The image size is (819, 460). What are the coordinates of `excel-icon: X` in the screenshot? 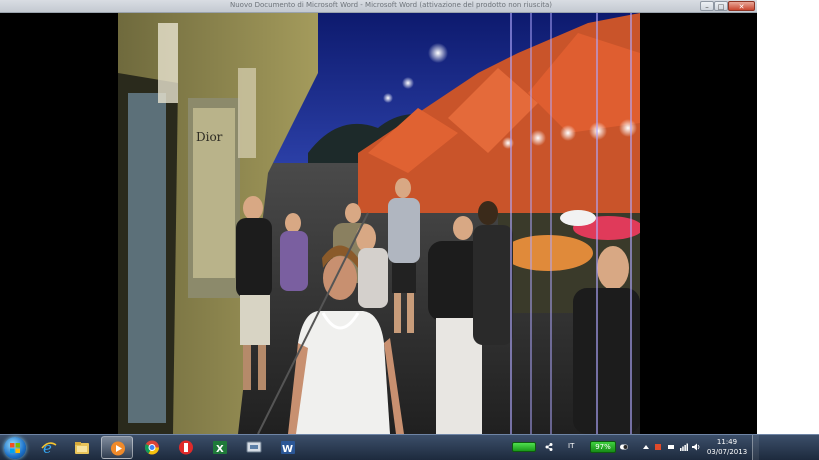 It's located at (220, 448).